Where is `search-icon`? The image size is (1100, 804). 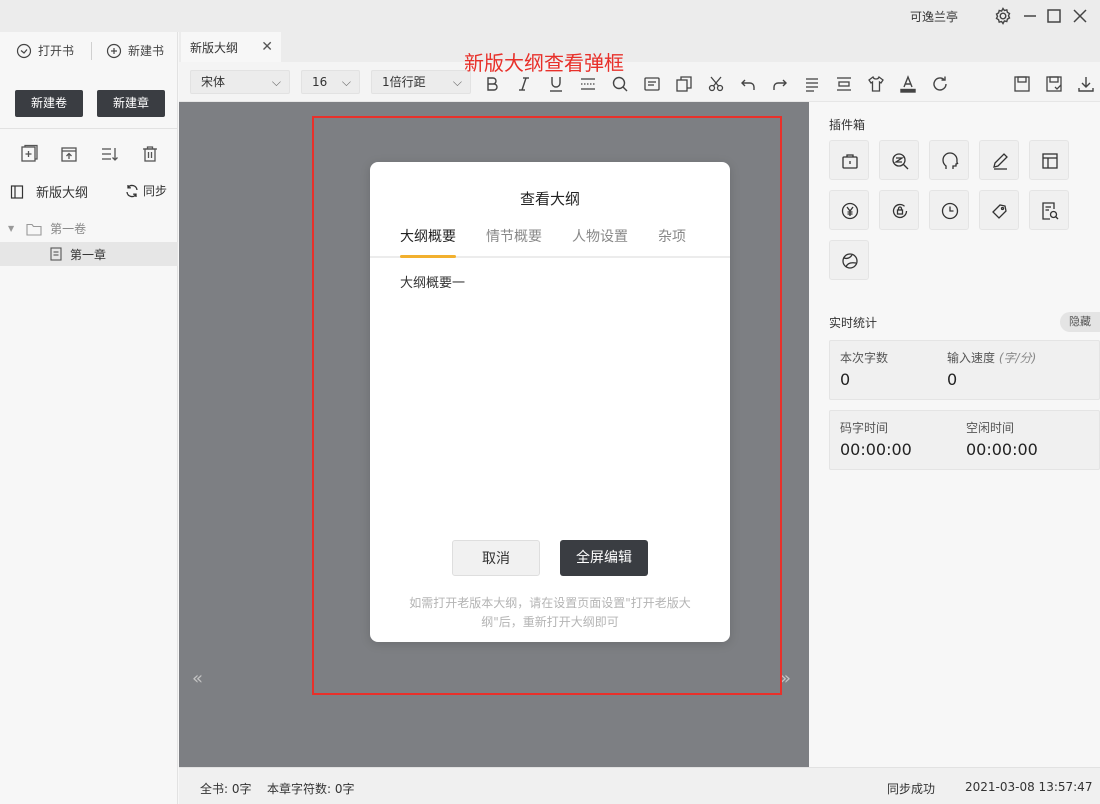 search-icon is located at coordinates (620, 84).